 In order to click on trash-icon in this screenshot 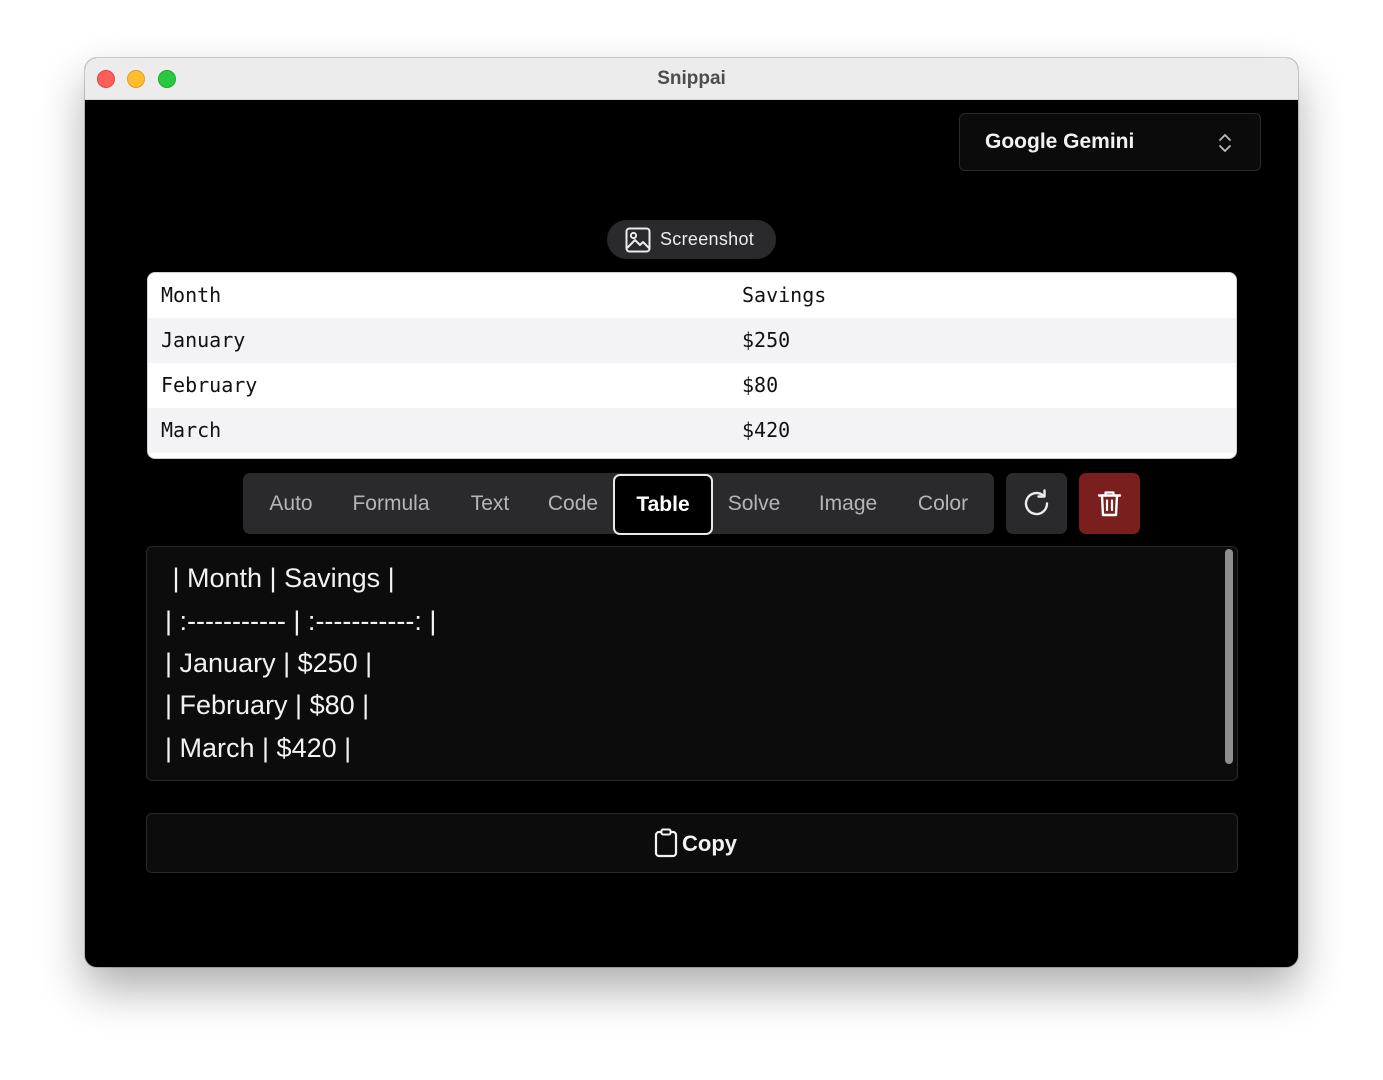, I will do `click(1109, 504)`.